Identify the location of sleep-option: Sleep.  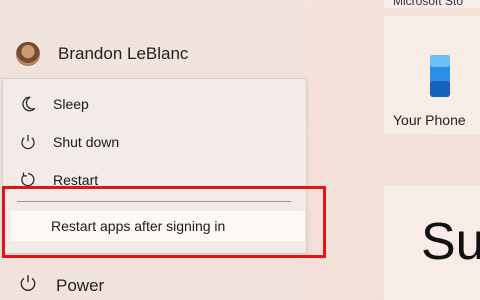
(53, 104).